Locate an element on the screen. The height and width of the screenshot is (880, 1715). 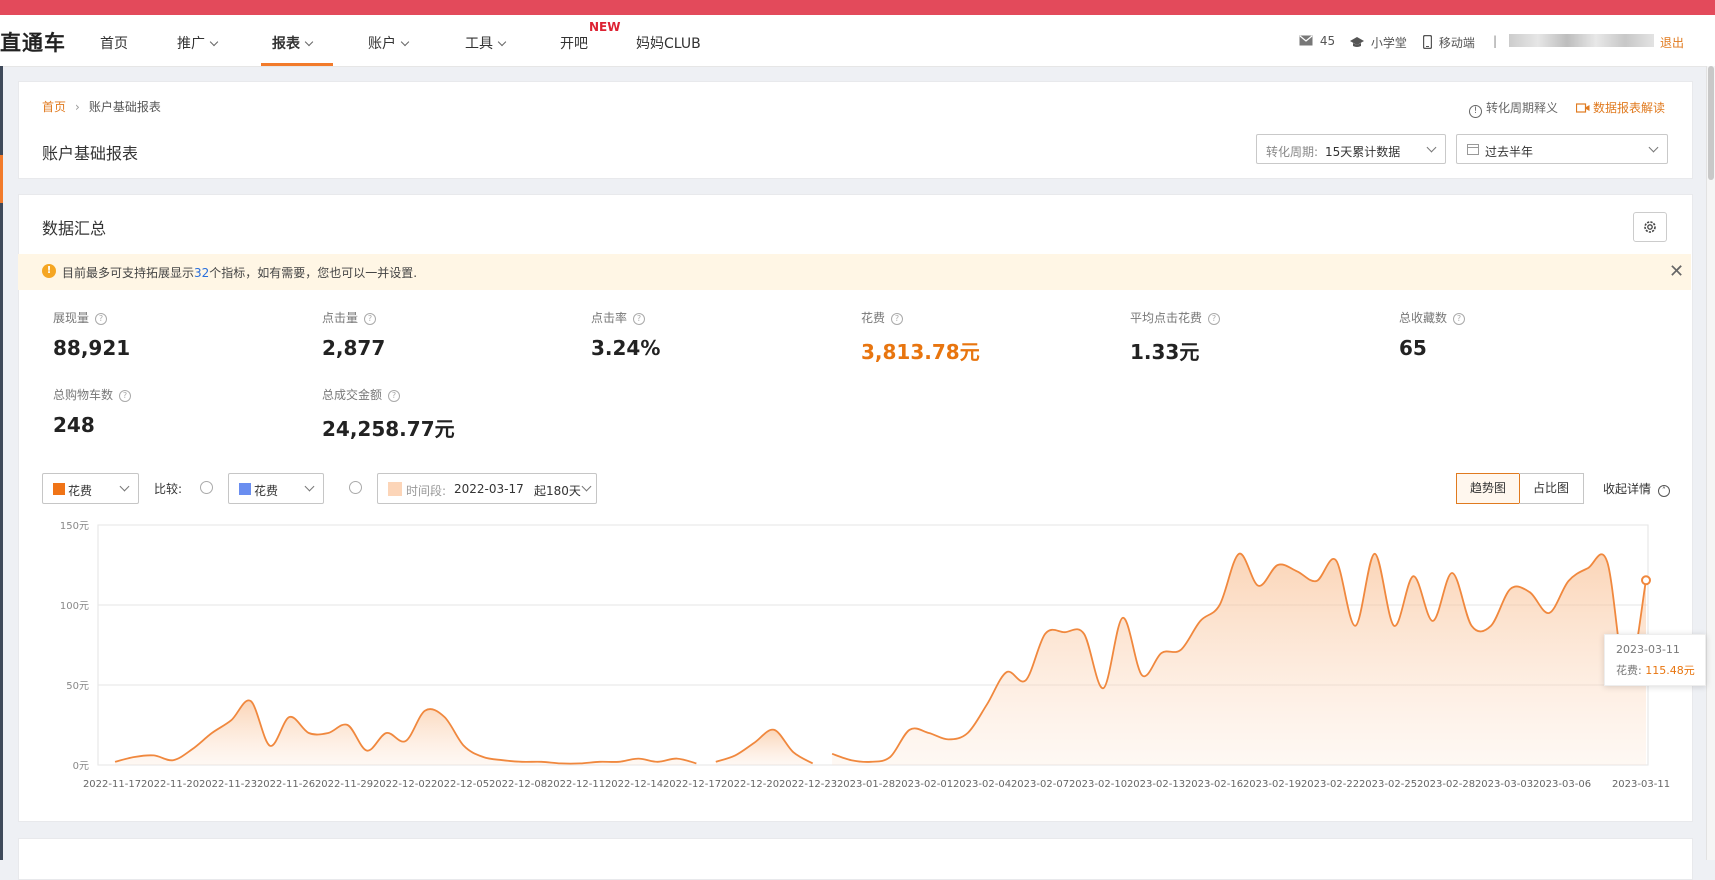
chart-tooltip: 2023-03-11 花费: 115.48元 is located at coordinates (1655, 660).